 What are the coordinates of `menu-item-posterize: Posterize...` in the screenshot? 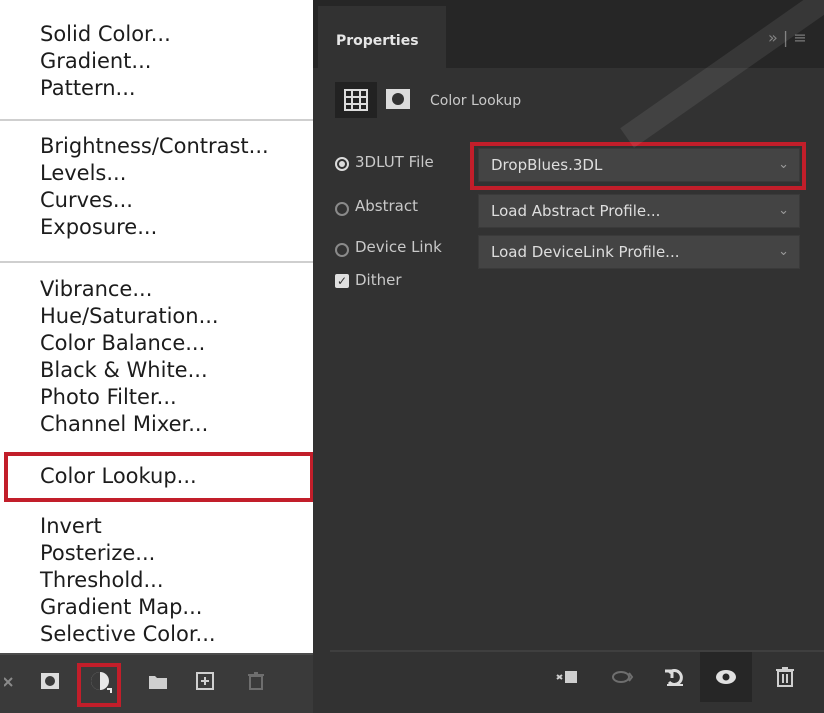 It's located at (97, 553).